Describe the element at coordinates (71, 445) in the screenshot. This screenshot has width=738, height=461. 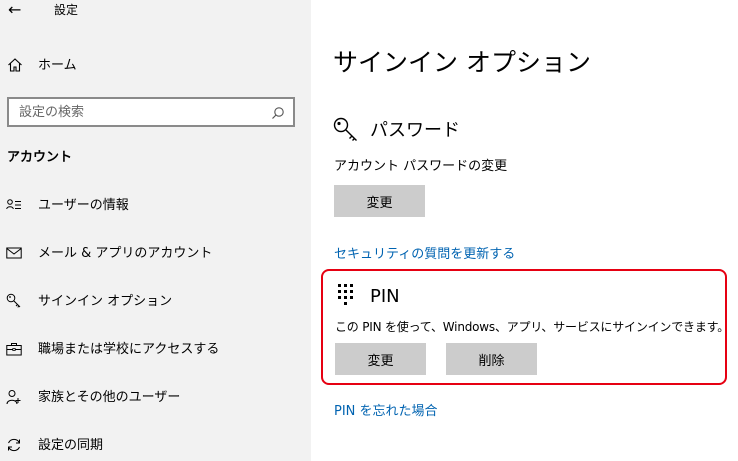
I see `sidebar-item-label: 設定の同期` at that location.